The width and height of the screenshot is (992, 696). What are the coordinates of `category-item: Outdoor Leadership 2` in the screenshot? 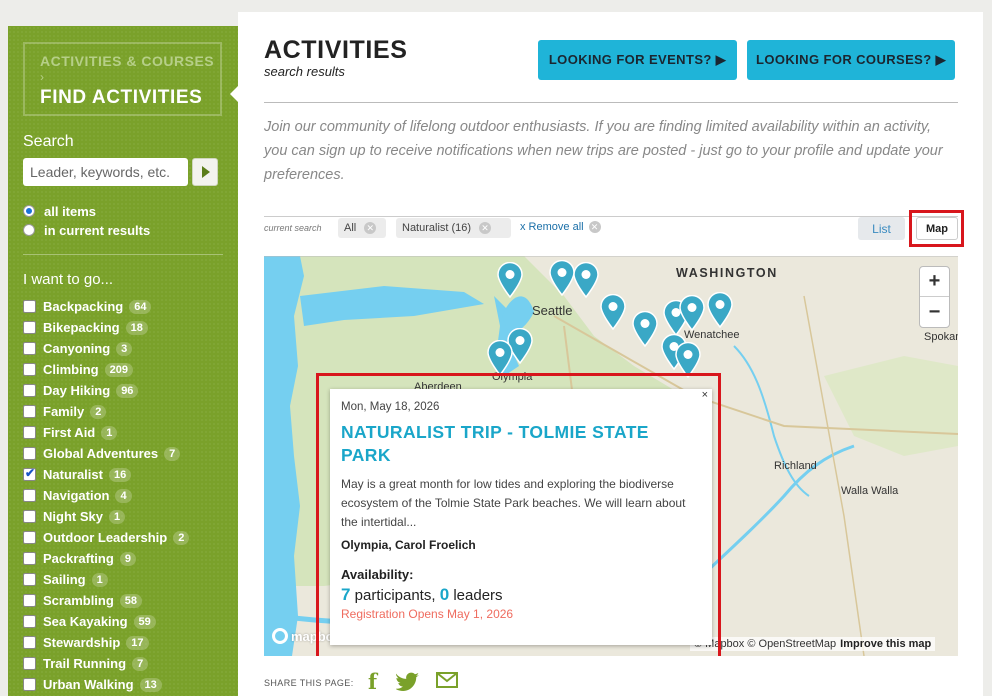 It's located at (106, 537).